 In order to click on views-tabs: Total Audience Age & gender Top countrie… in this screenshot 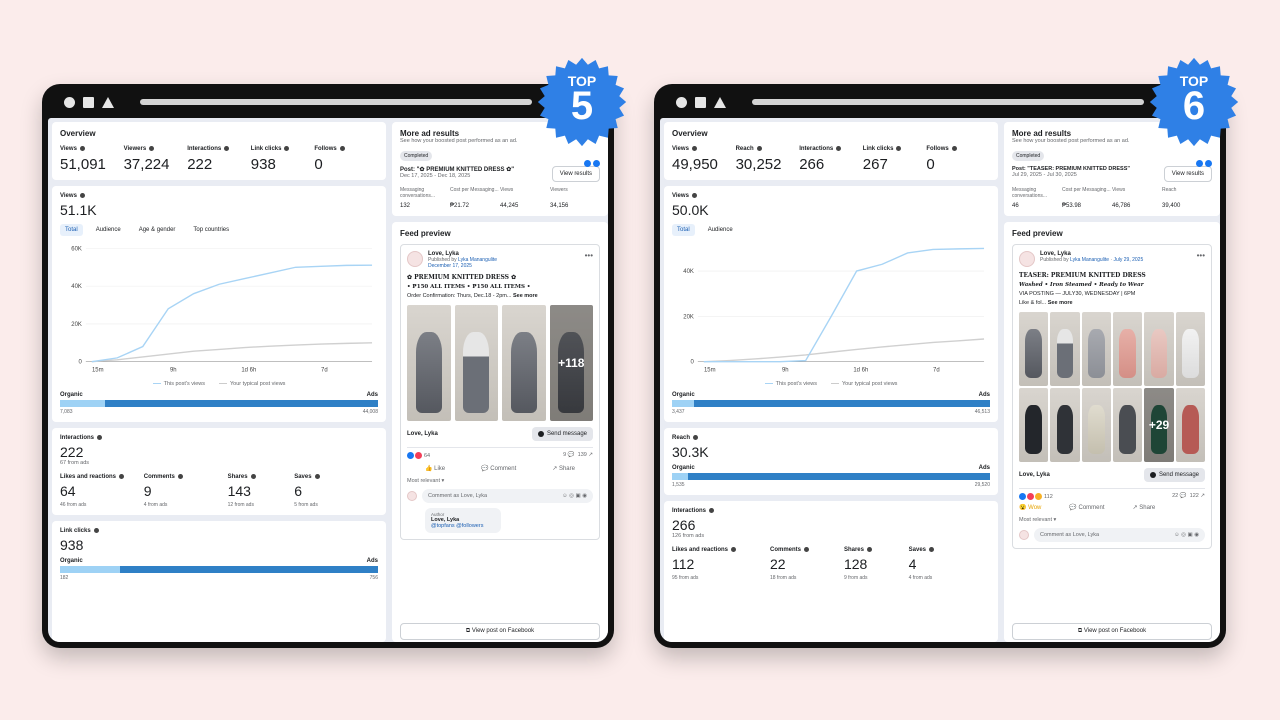, I will do `click(219, 230)`.